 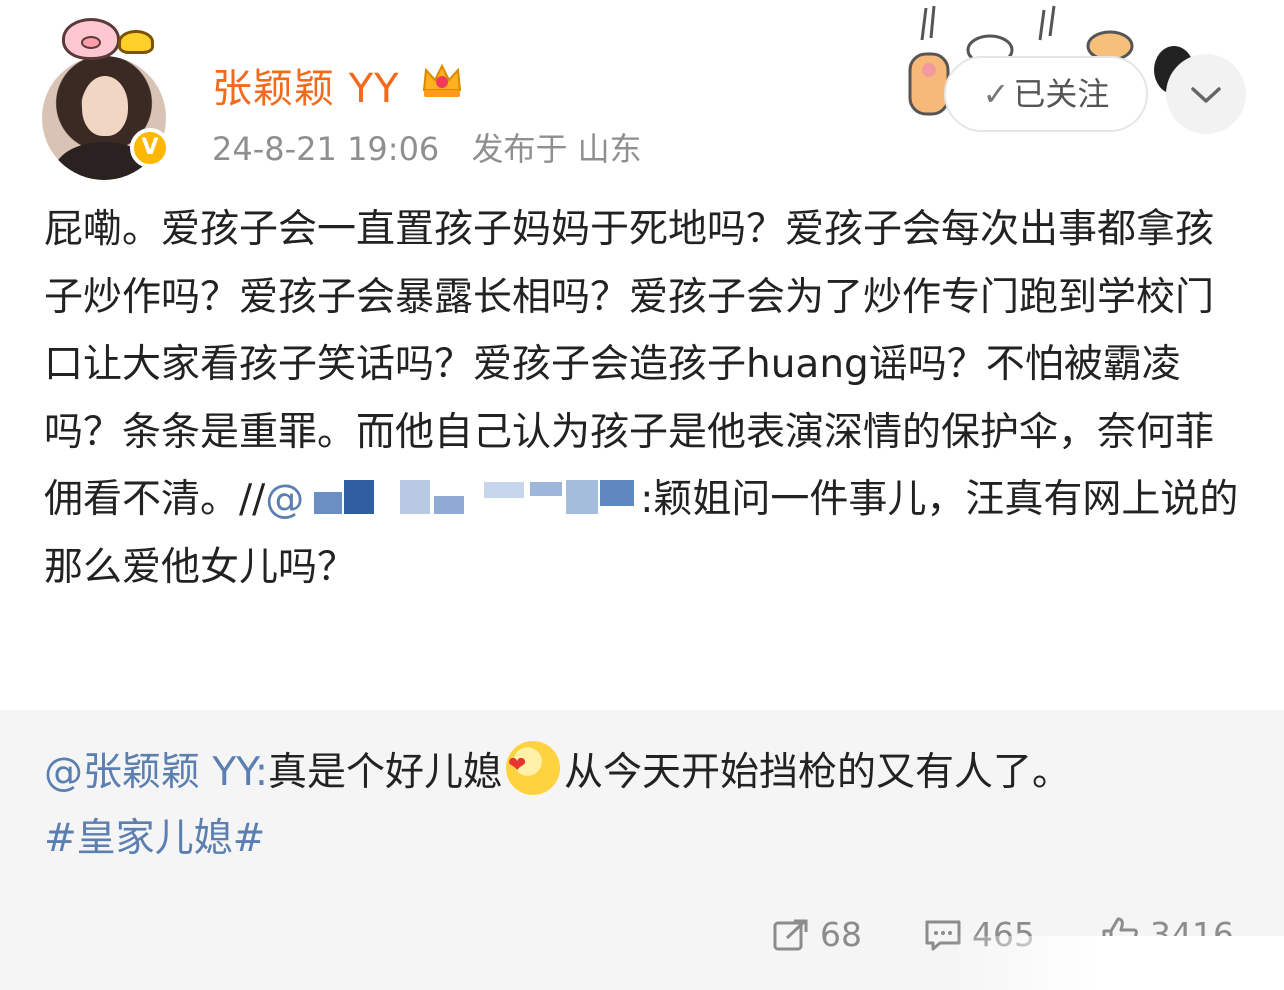 I want to click on hashtag-link: #皇家儿媳#, so click(x=154, y=838).